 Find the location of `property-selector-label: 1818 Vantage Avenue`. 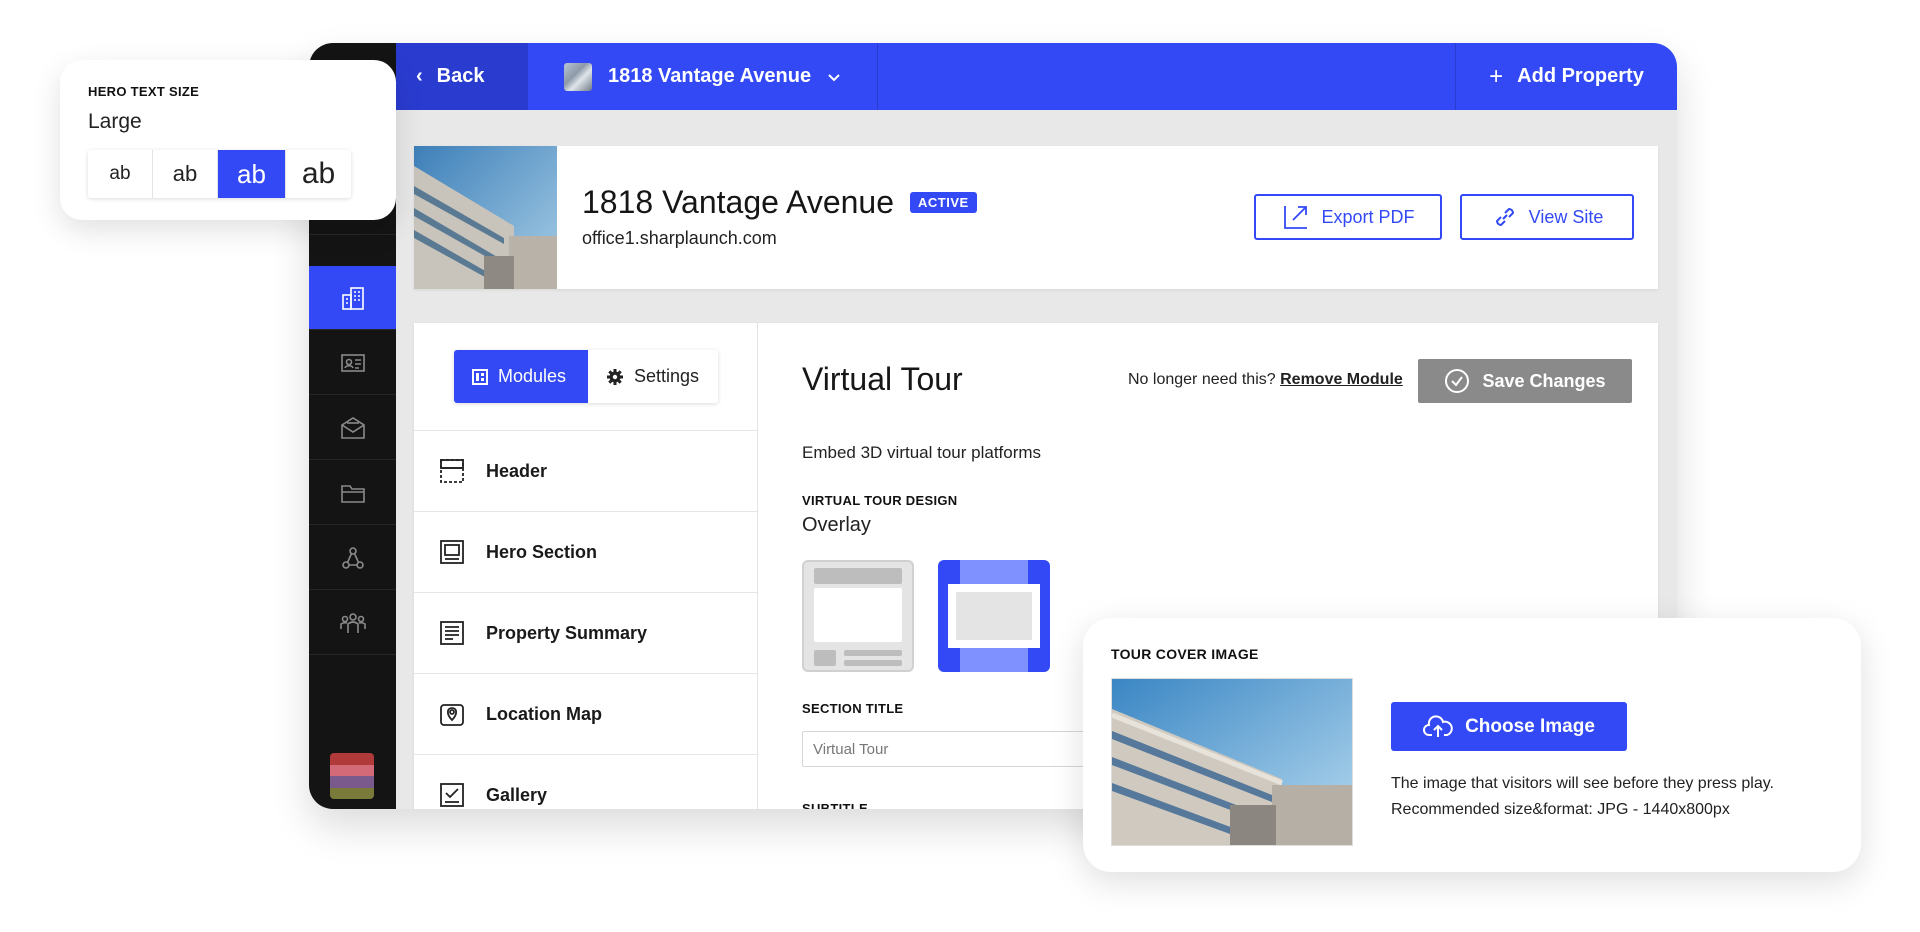

property-selector-label: 1818 Vantage Avenue is located at coordinates (710, 76).